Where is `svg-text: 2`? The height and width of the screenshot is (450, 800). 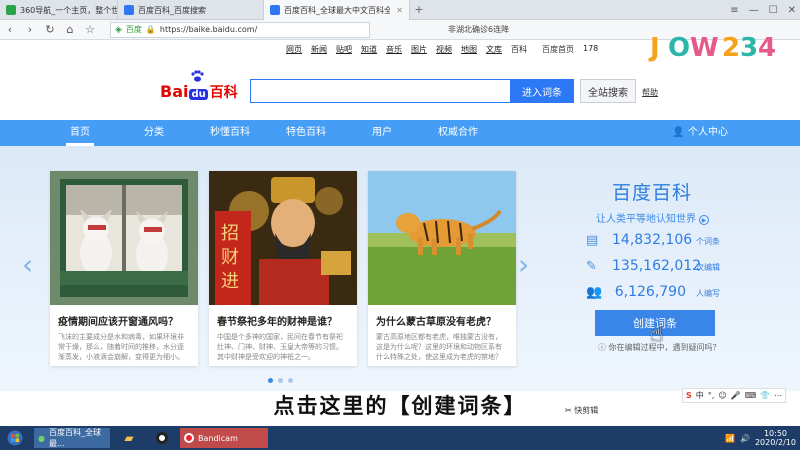
svg-text: 2 is located at coordinates (731, 48).